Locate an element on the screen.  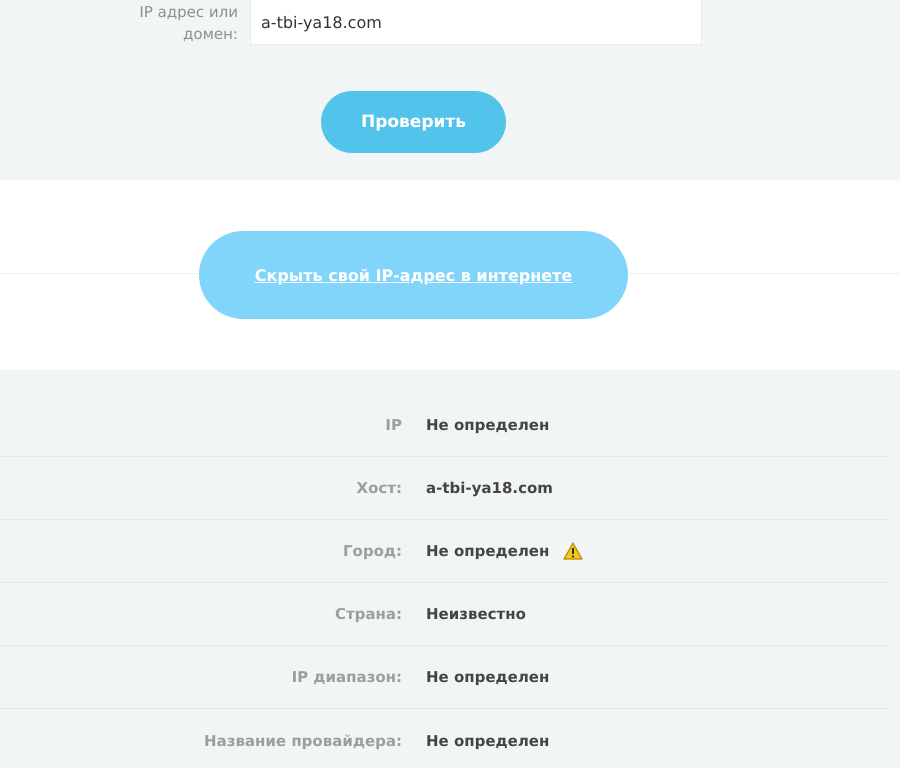
result-label: Хост: is located at coordinates (379, 488).